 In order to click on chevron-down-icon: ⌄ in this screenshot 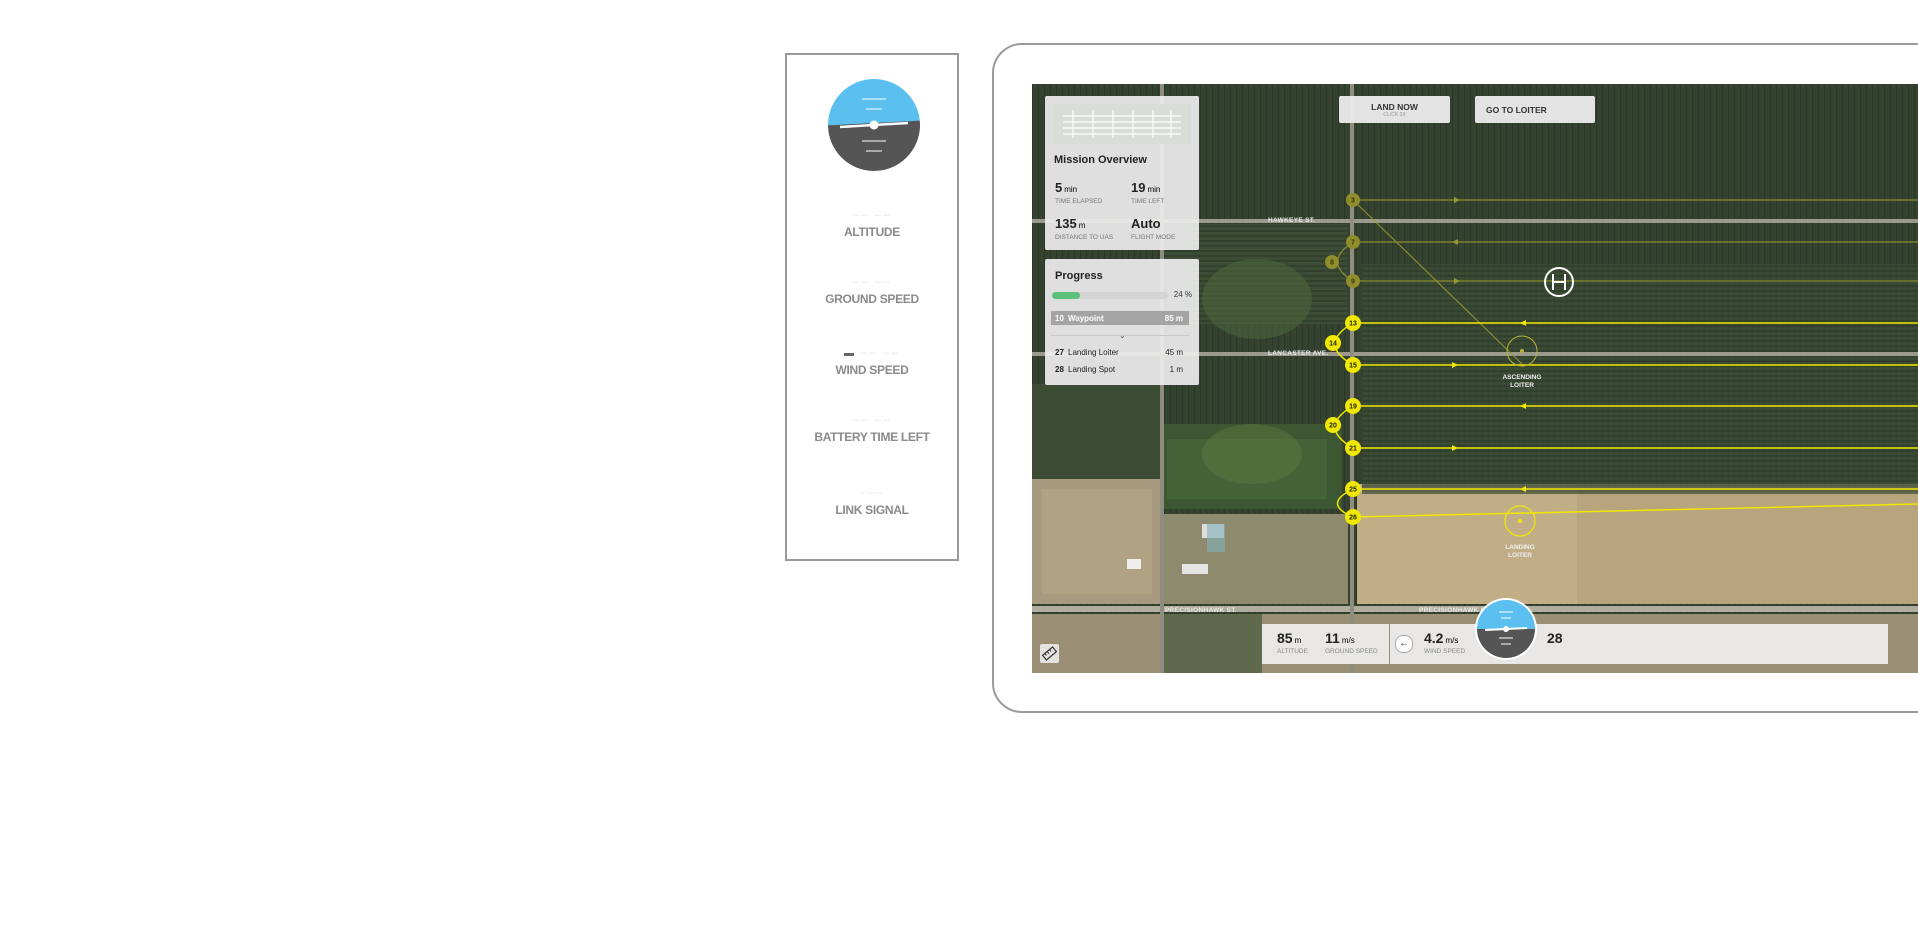, I will do `click(1122, 335)`.